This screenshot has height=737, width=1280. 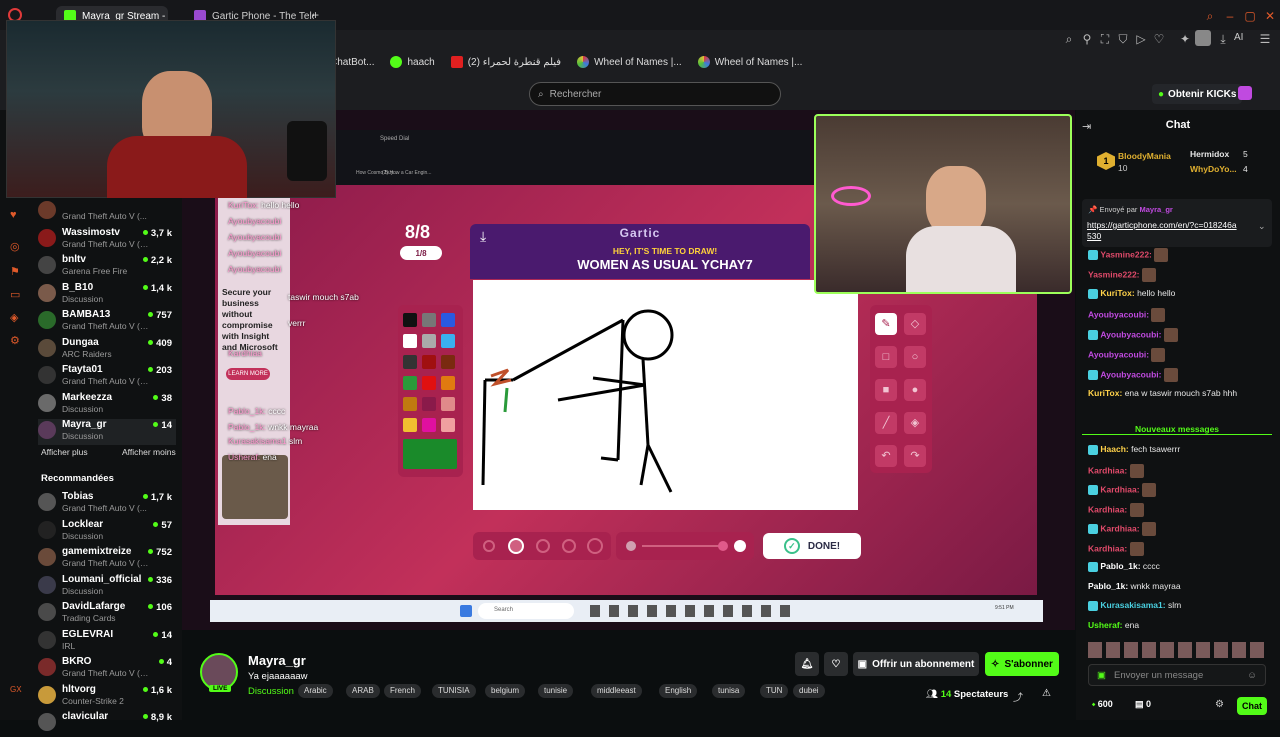 What do you see at coordinates (1086, 126) in the screenshot?
I see `collapse-chat-icon: ⇥` at bounding box center [1086, 126].